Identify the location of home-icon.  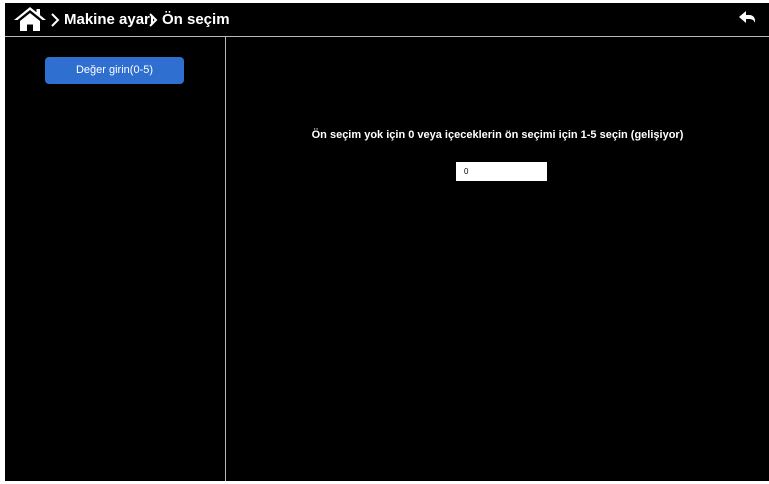
(30, 19).